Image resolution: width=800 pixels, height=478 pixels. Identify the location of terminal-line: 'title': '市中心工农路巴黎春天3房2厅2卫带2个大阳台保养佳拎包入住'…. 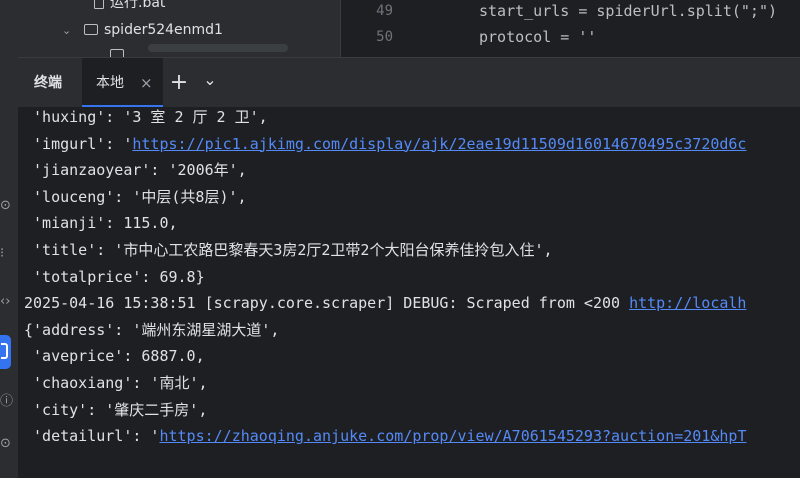
(288, 250).